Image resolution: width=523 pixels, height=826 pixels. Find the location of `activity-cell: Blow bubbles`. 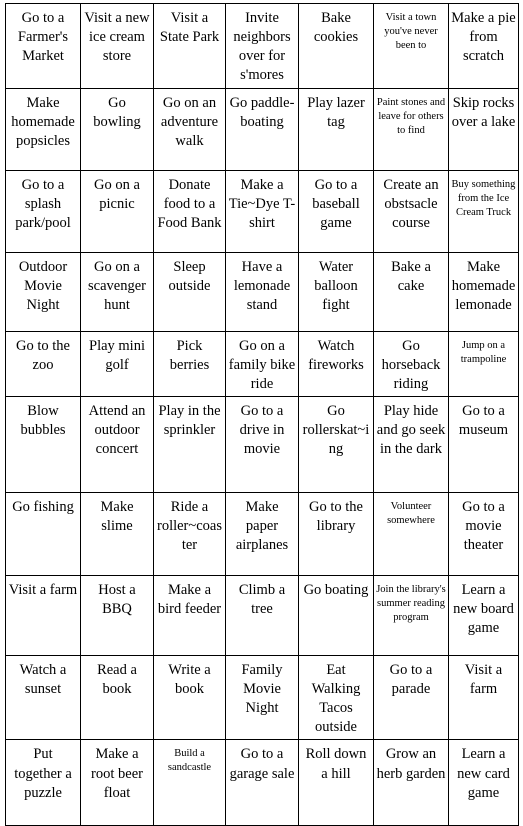

activity-cell: Blow bubbles is located at coordinates (43, 444).